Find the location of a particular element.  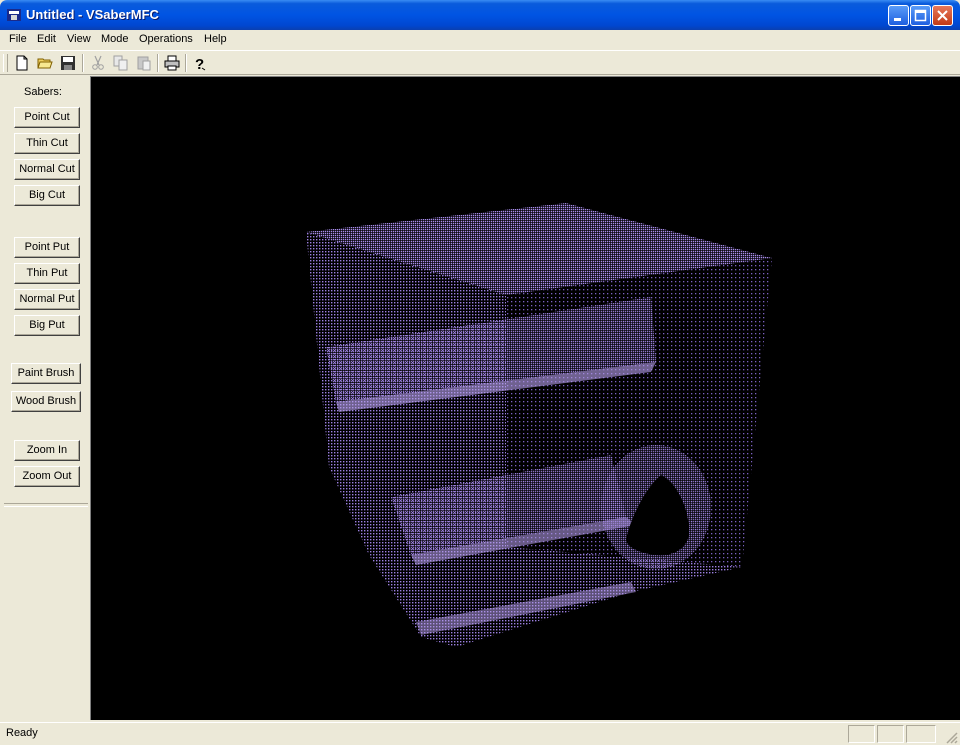

status-text: Ready is located at coordinates (22, 733).